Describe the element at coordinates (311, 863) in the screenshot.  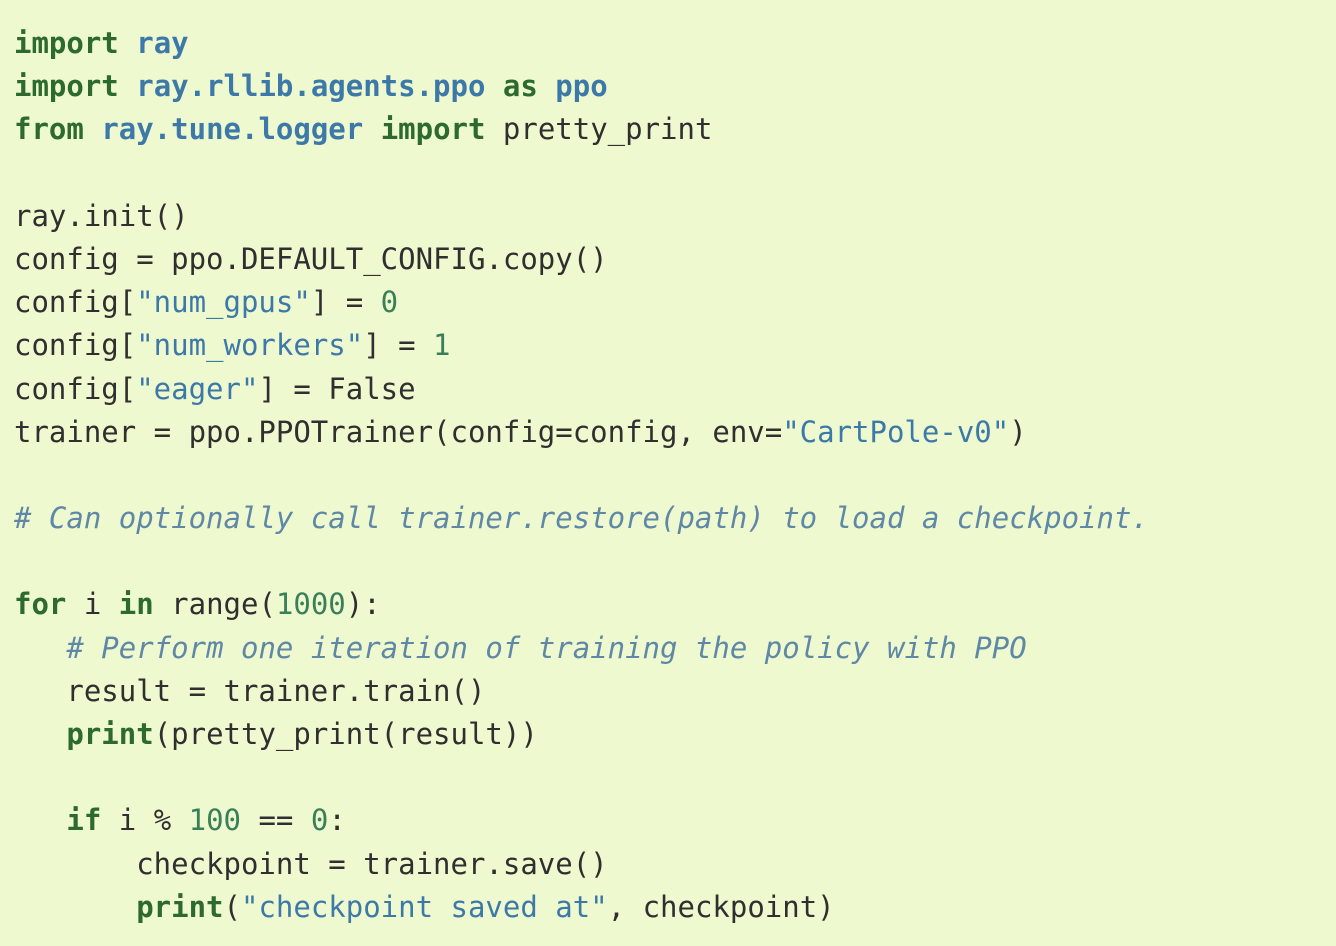
I see `code-token-plain: checkpoint = trainer.save()` at that location.